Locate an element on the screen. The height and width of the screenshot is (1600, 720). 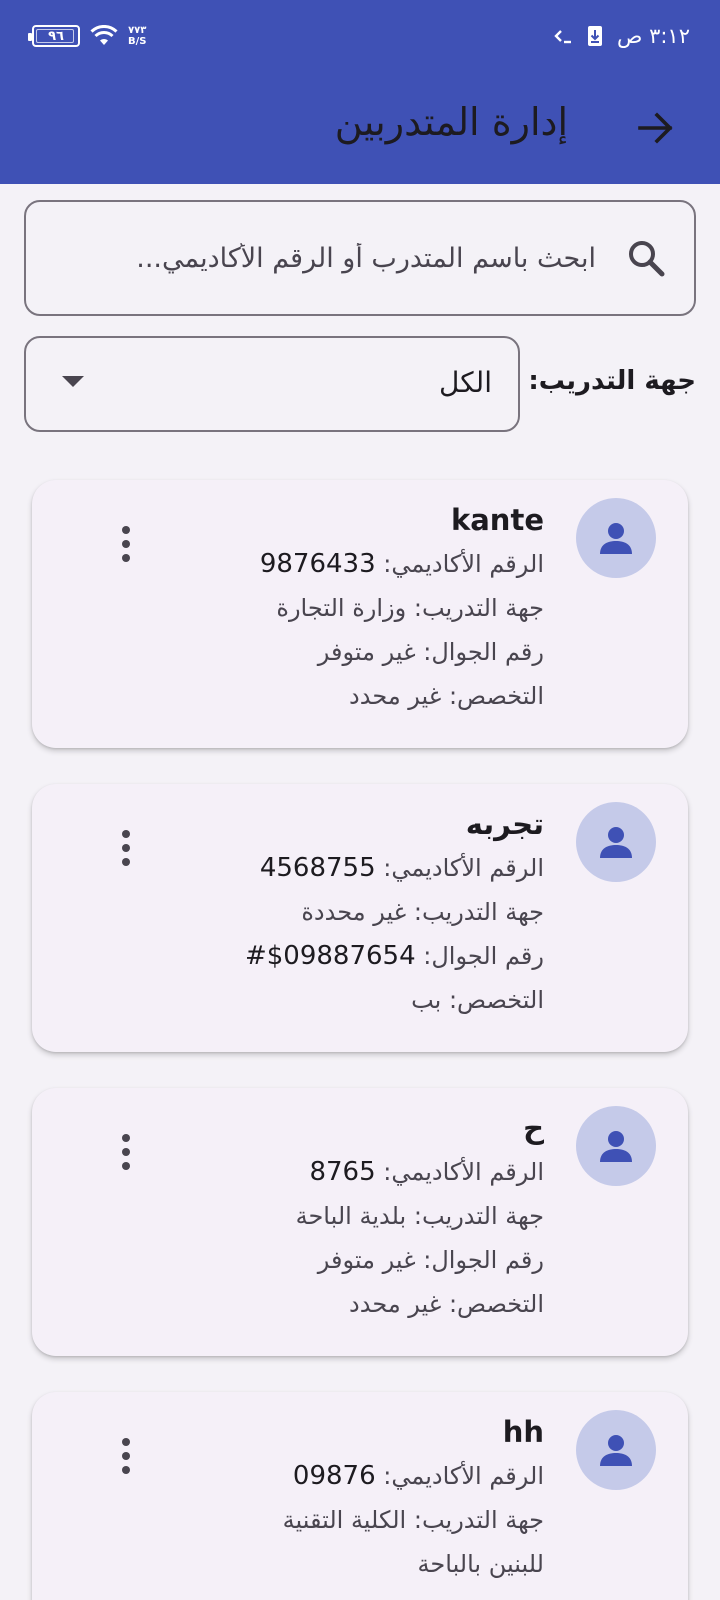
academic-number-row: الرقم الأكاديمي: 9876433 is located at coordinates (314, 564).